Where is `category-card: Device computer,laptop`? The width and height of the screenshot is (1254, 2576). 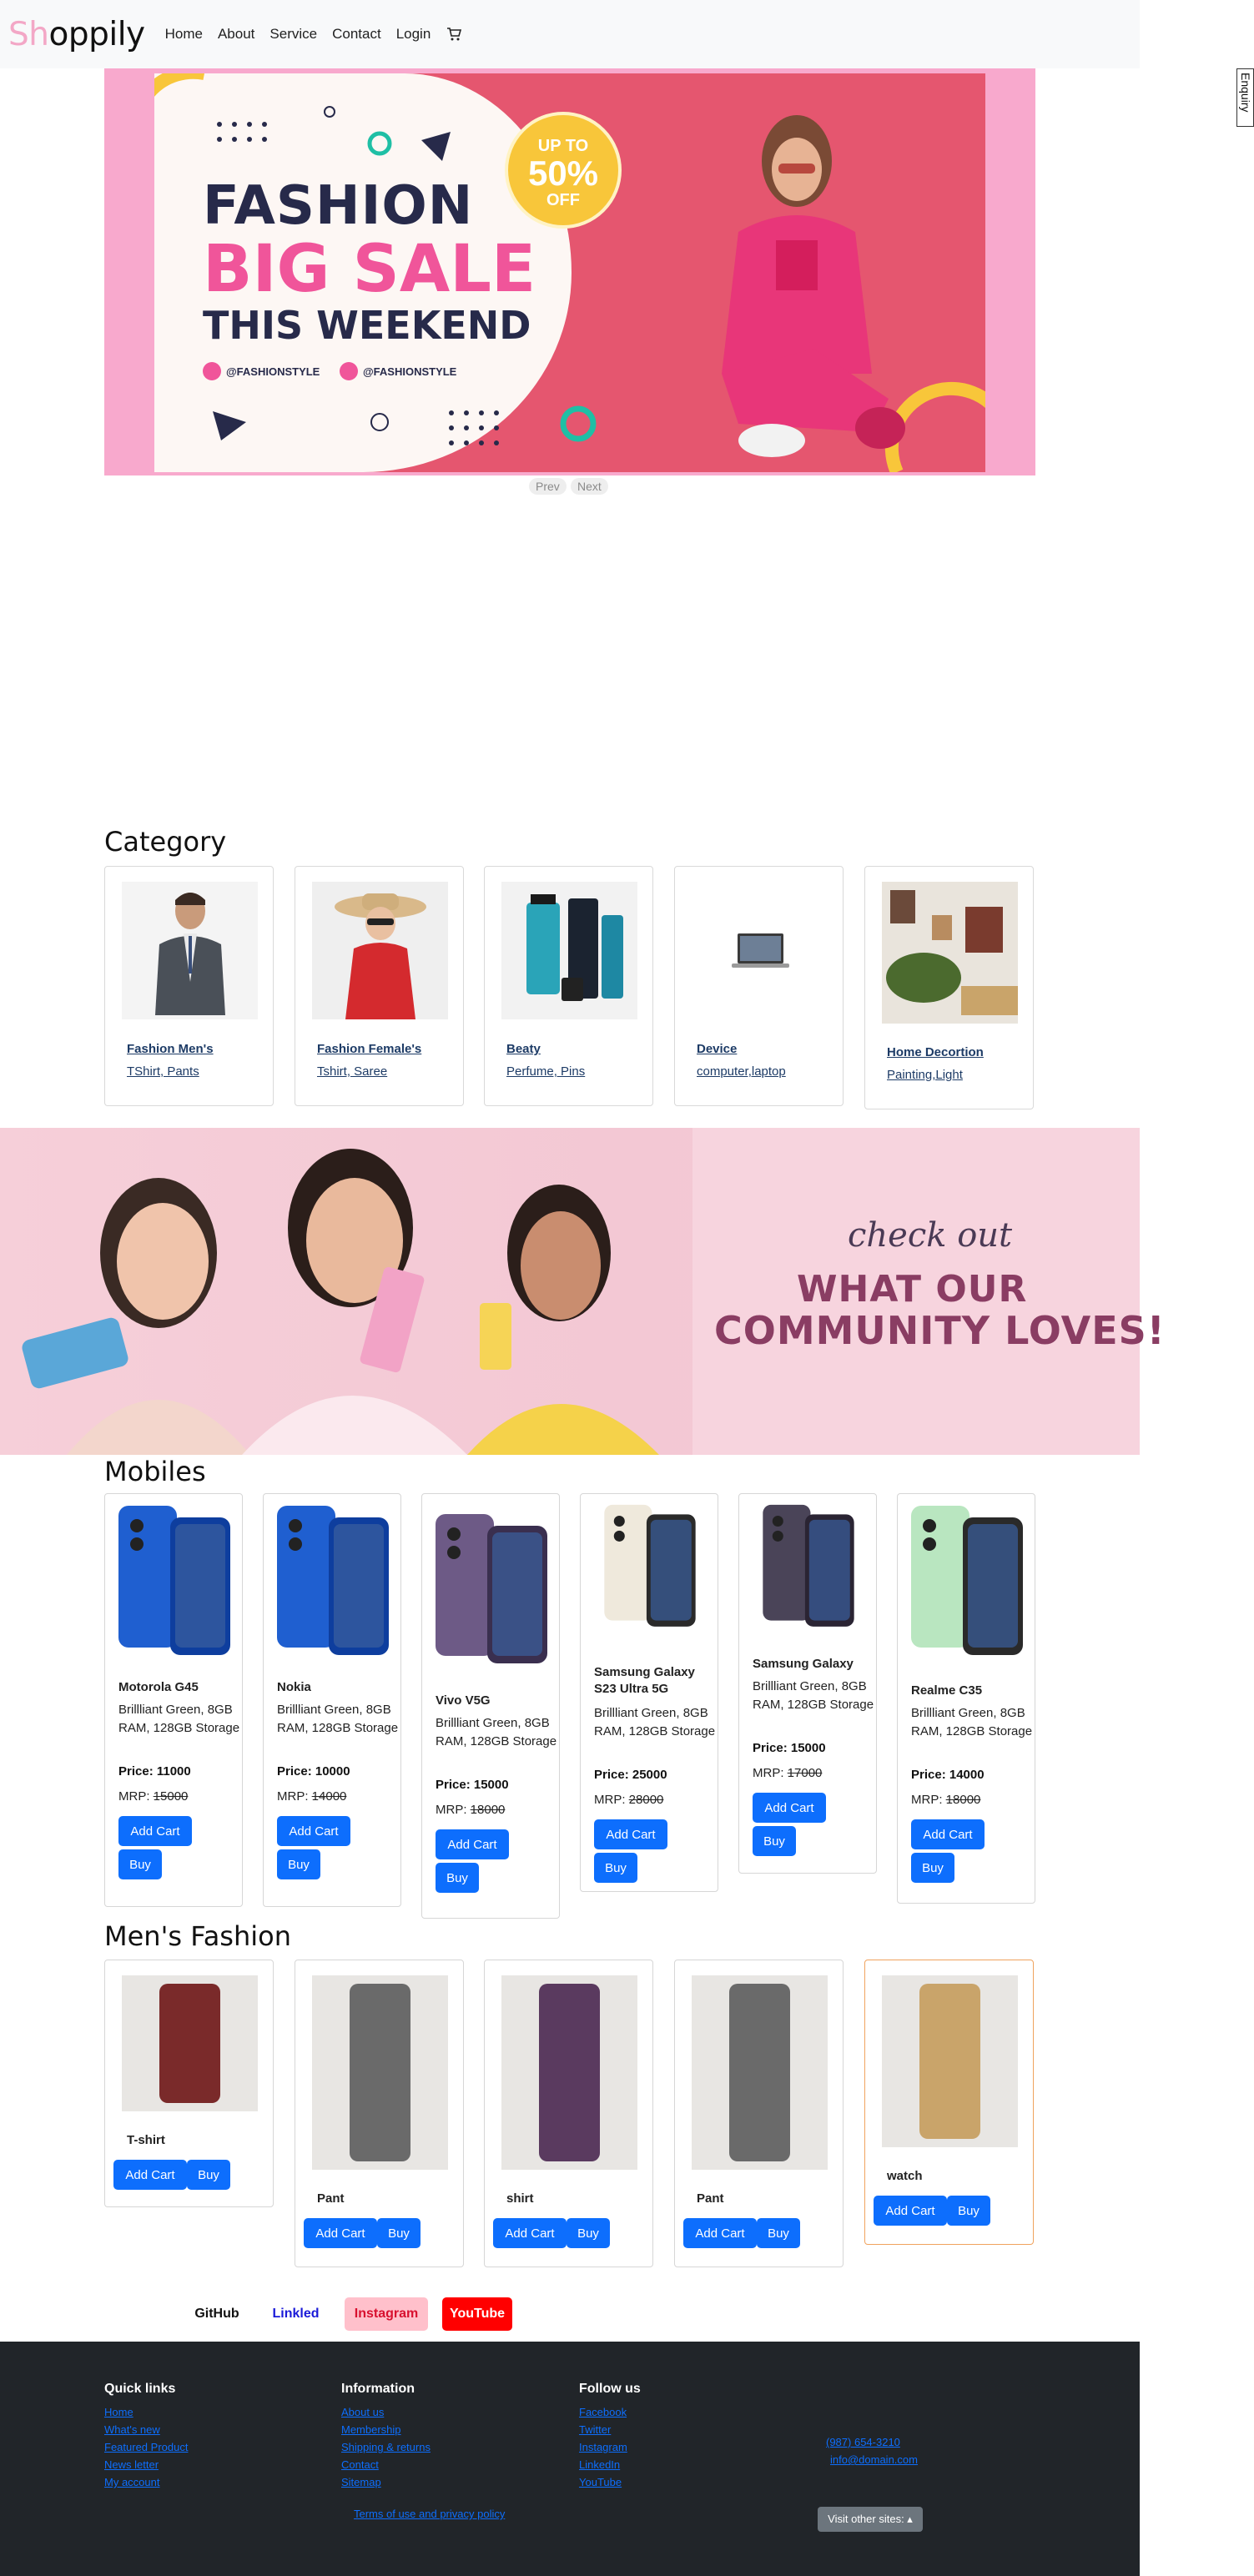 category-card: Device computer,laptop is located at coordinates (759, 986).